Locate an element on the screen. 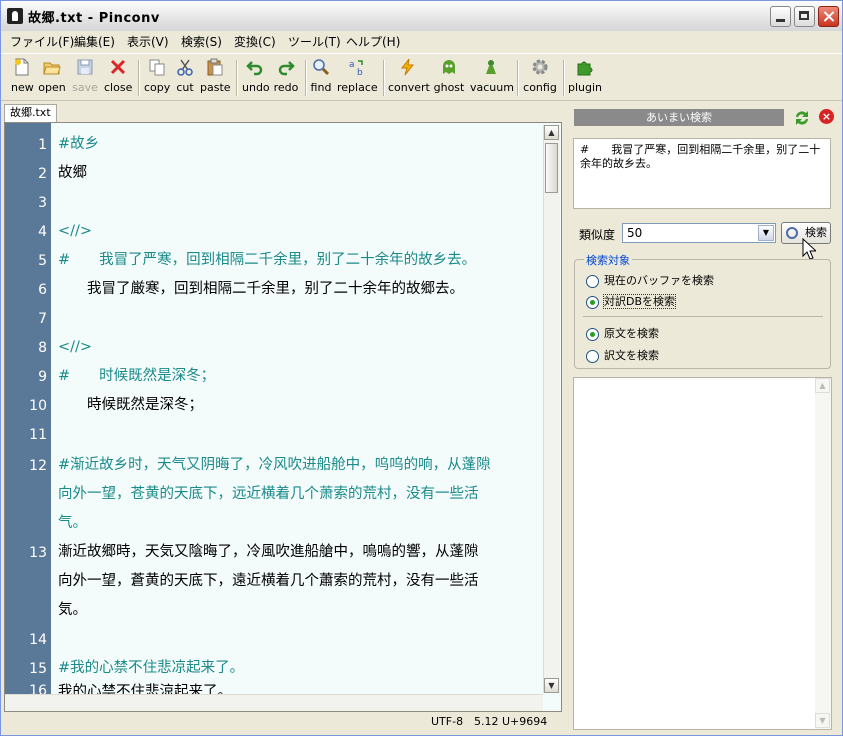 This screenshot has height=736, width=843. menu-help: ヘルプ(H) is located at coordinates (373, 41).